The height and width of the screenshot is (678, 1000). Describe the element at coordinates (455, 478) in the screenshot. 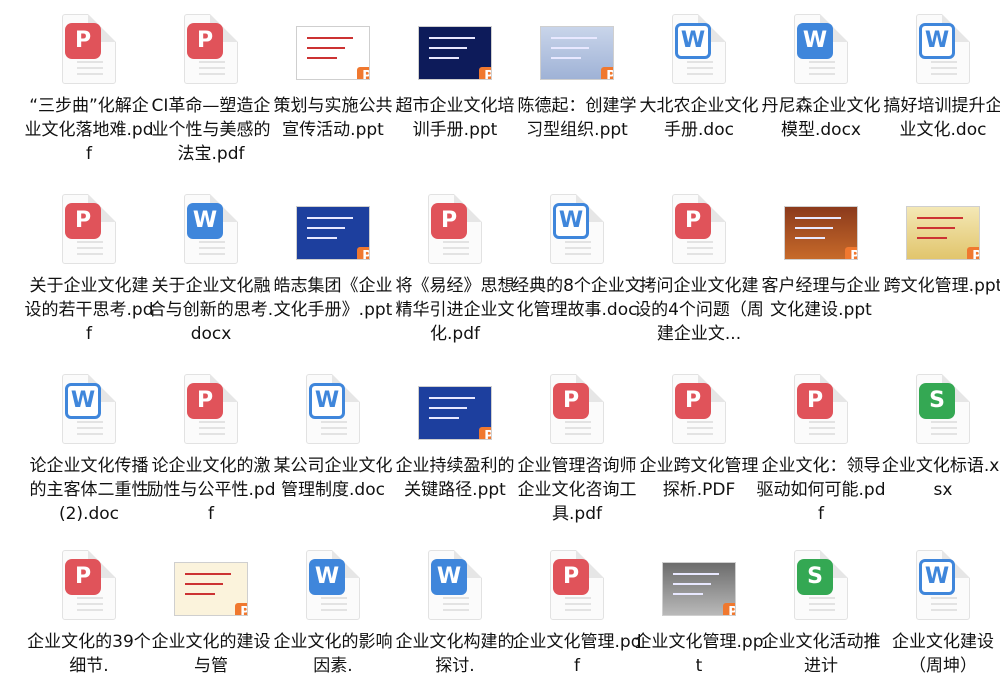

I see `file-name-label: 企业持续盈利的关键路径.ppt` at that location.